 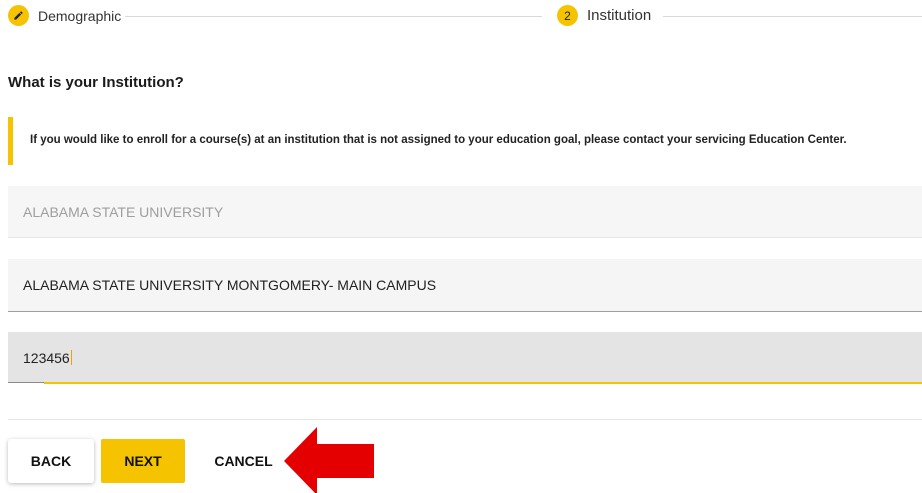 What do you see at coordinates (619, 15) in the screenshot?
I see `step-institution-label: Institution` at bounding box center [619, 15].